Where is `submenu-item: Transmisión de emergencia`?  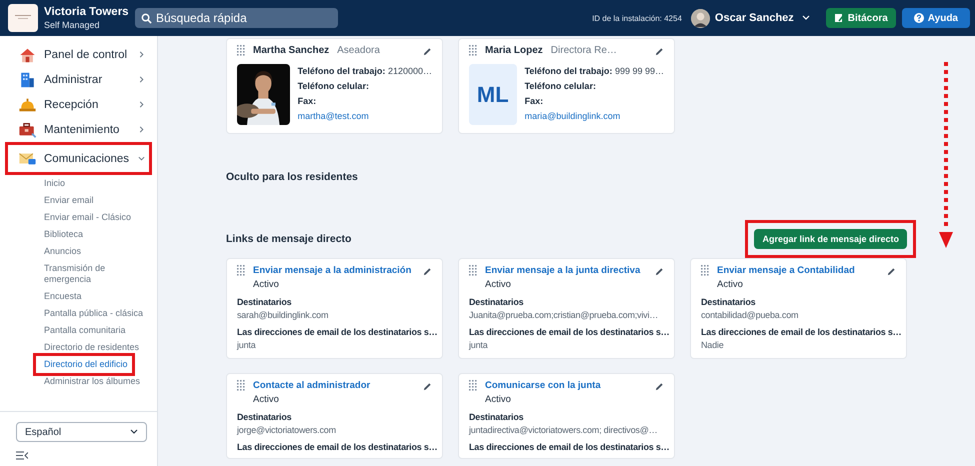
submenu-item: Transmisión de emergencia is located at coordinates (95, 274).